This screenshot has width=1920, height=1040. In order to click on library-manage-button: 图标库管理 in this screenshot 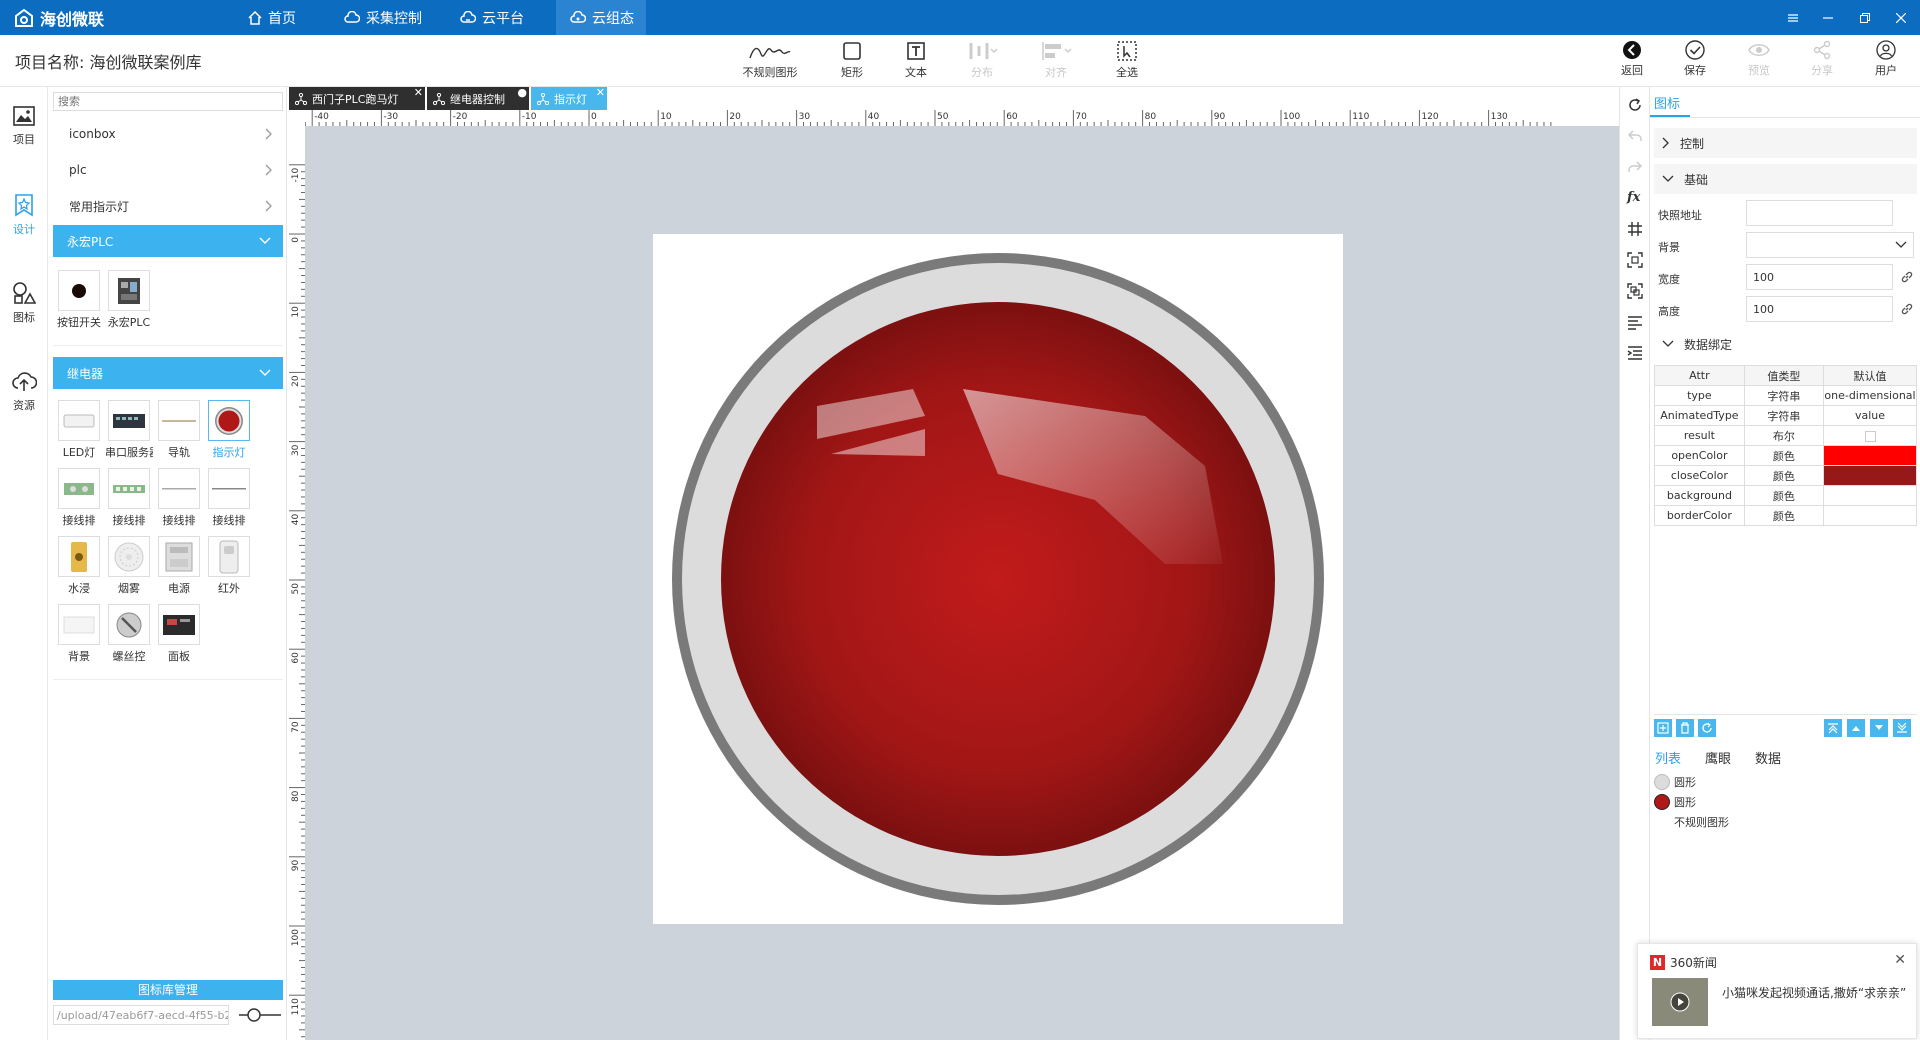, I will do `click(168, 990)`.